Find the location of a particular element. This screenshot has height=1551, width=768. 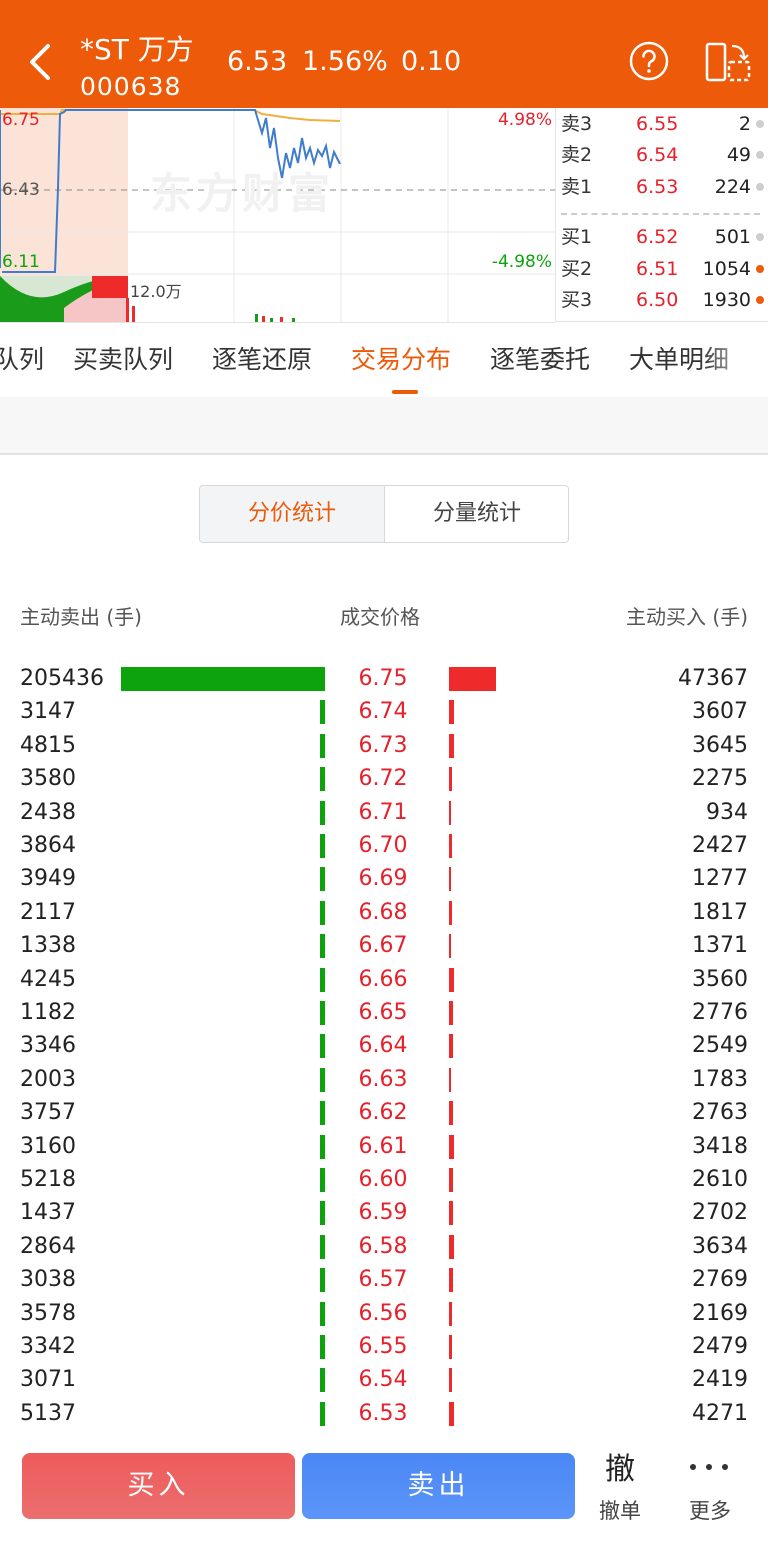

buy-volume: 1277 is located at coordinates (720, 879).